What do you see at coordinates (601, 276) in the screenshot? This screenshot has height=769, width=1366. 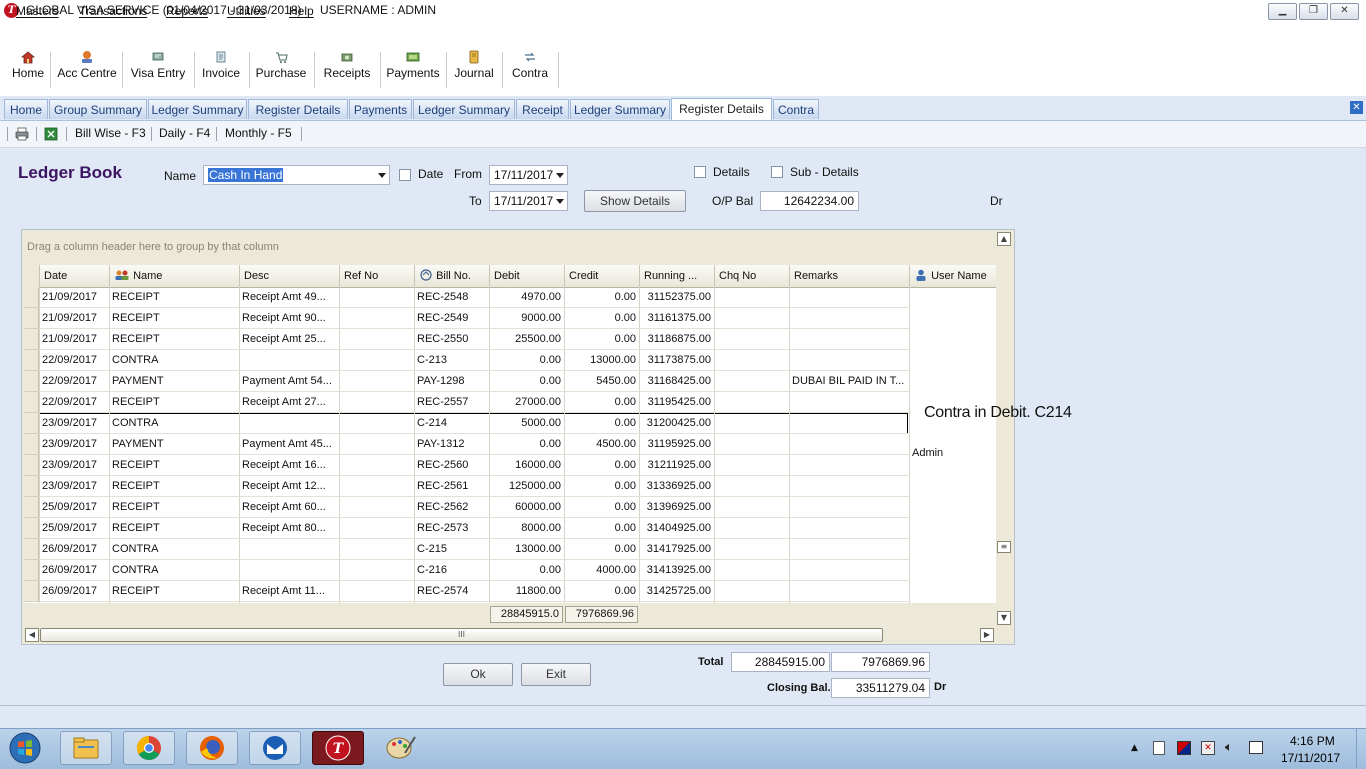 I see `column-header-credit: Credit` at bounding box center [601, 276].